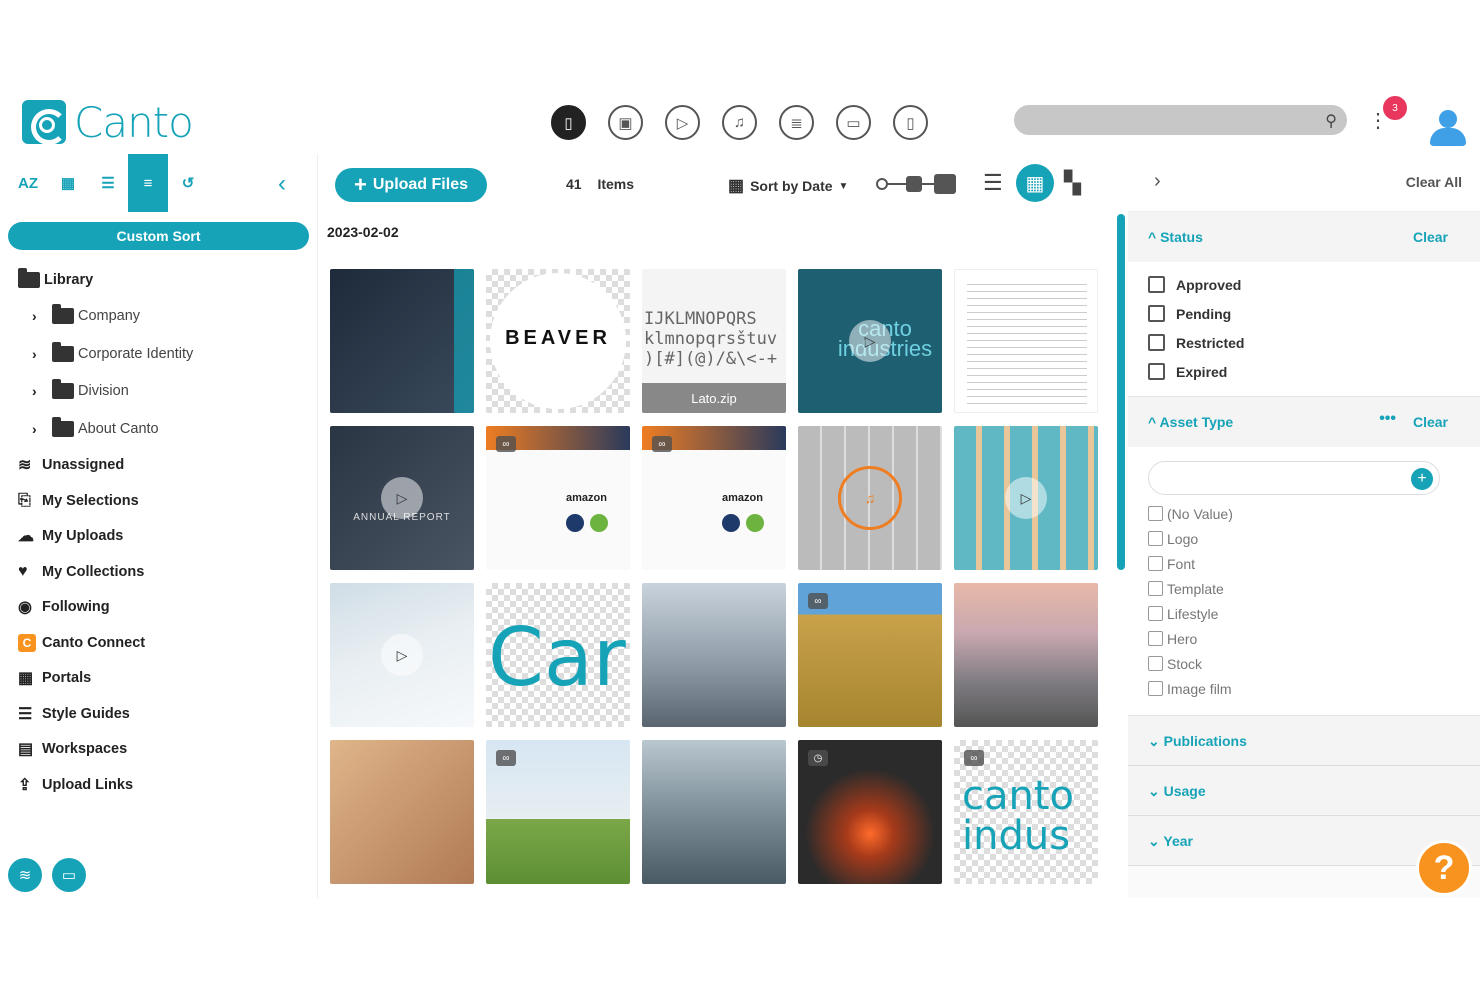  What do you see at coordinates (882, 184) in the screenshot?
I see `slider-min-handle` at bounding box center [882, 184].